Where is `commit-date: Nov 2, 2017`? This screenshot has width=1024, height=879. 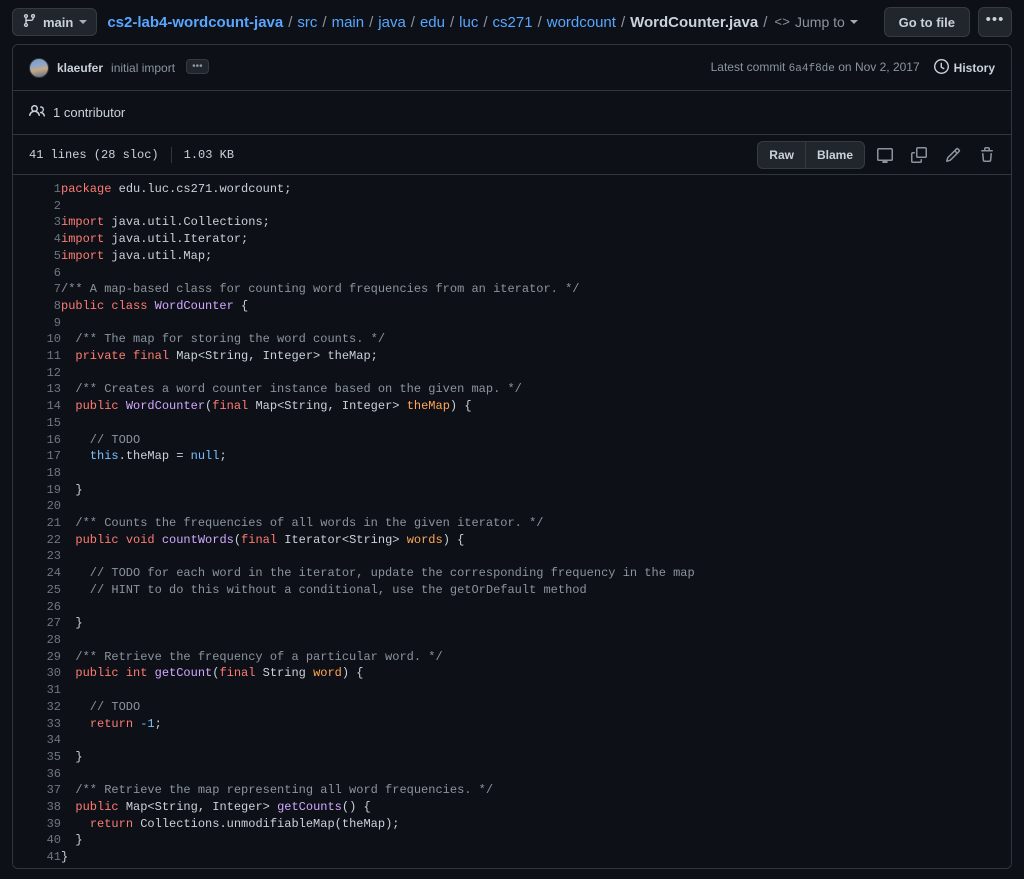
commit-date: Nov 2, 2017 is located at coordinates (887, 67).